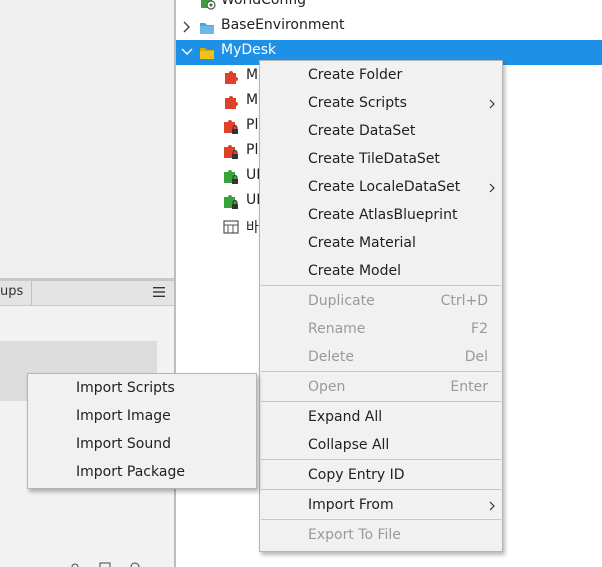 This screenshot has width=602, height=567. I want to click on menu-item-label: Import Sound, so click(123, 444).